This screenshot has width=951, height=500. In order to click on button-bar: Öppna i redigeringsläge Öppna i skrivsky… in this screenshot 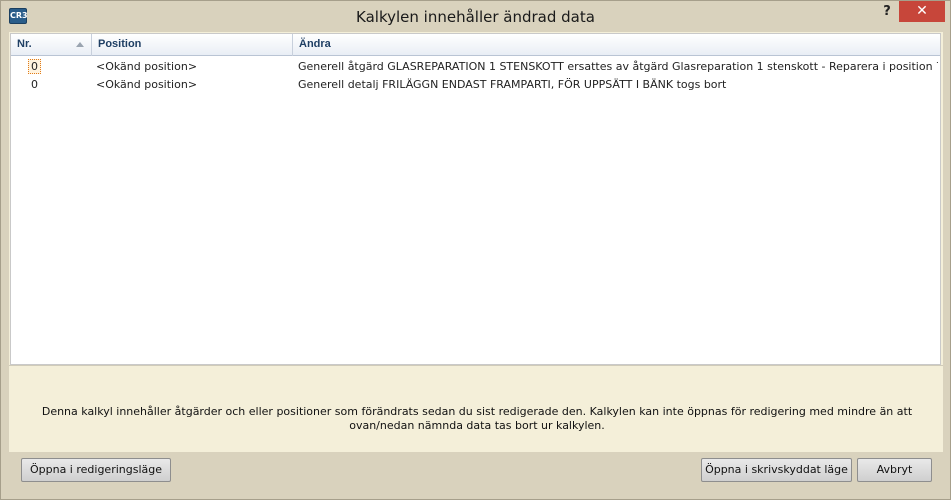, I will do `click(476, 473)`.